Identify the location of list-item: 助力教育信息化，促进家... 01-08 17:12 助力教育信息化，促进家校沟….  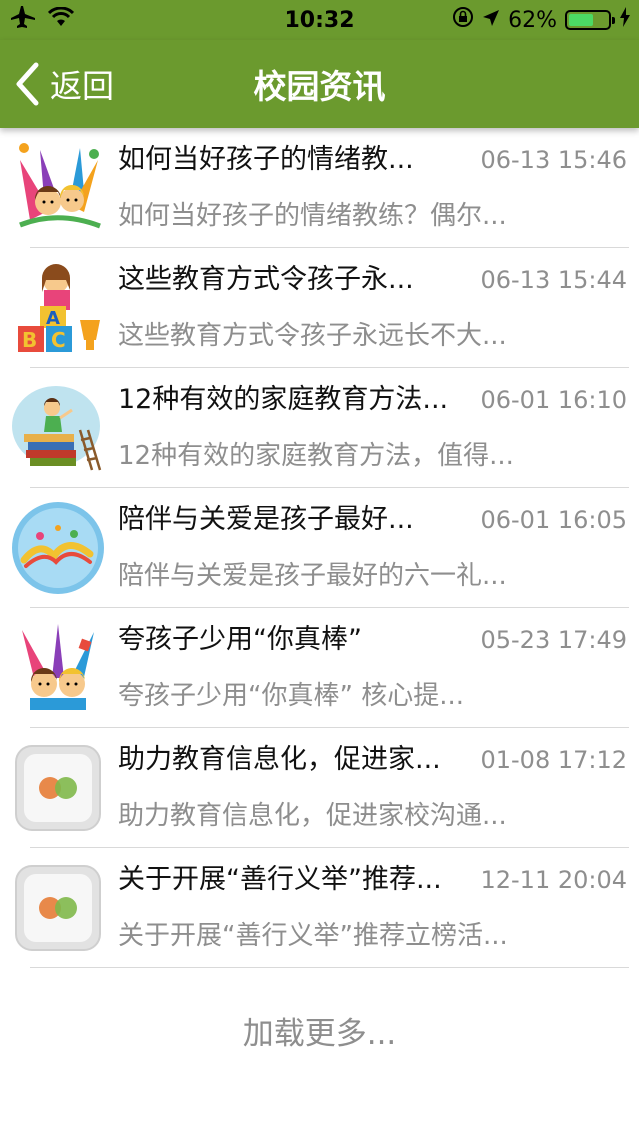
(319, 788).